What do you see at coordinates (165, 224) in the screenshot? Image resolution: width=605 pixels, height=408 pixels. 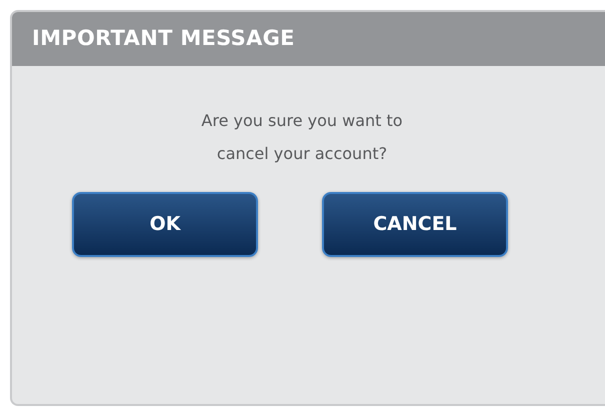 I see `ok-button: OK` at bounding box center [165, 224].